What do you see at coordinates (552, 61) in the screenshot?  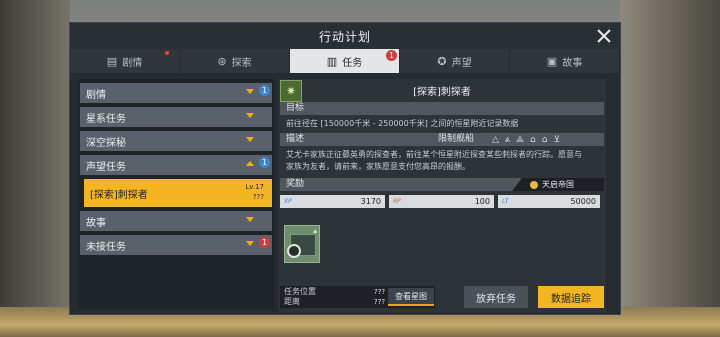 I see `notebook-icon: ▣` at bounding box center [552, 61].